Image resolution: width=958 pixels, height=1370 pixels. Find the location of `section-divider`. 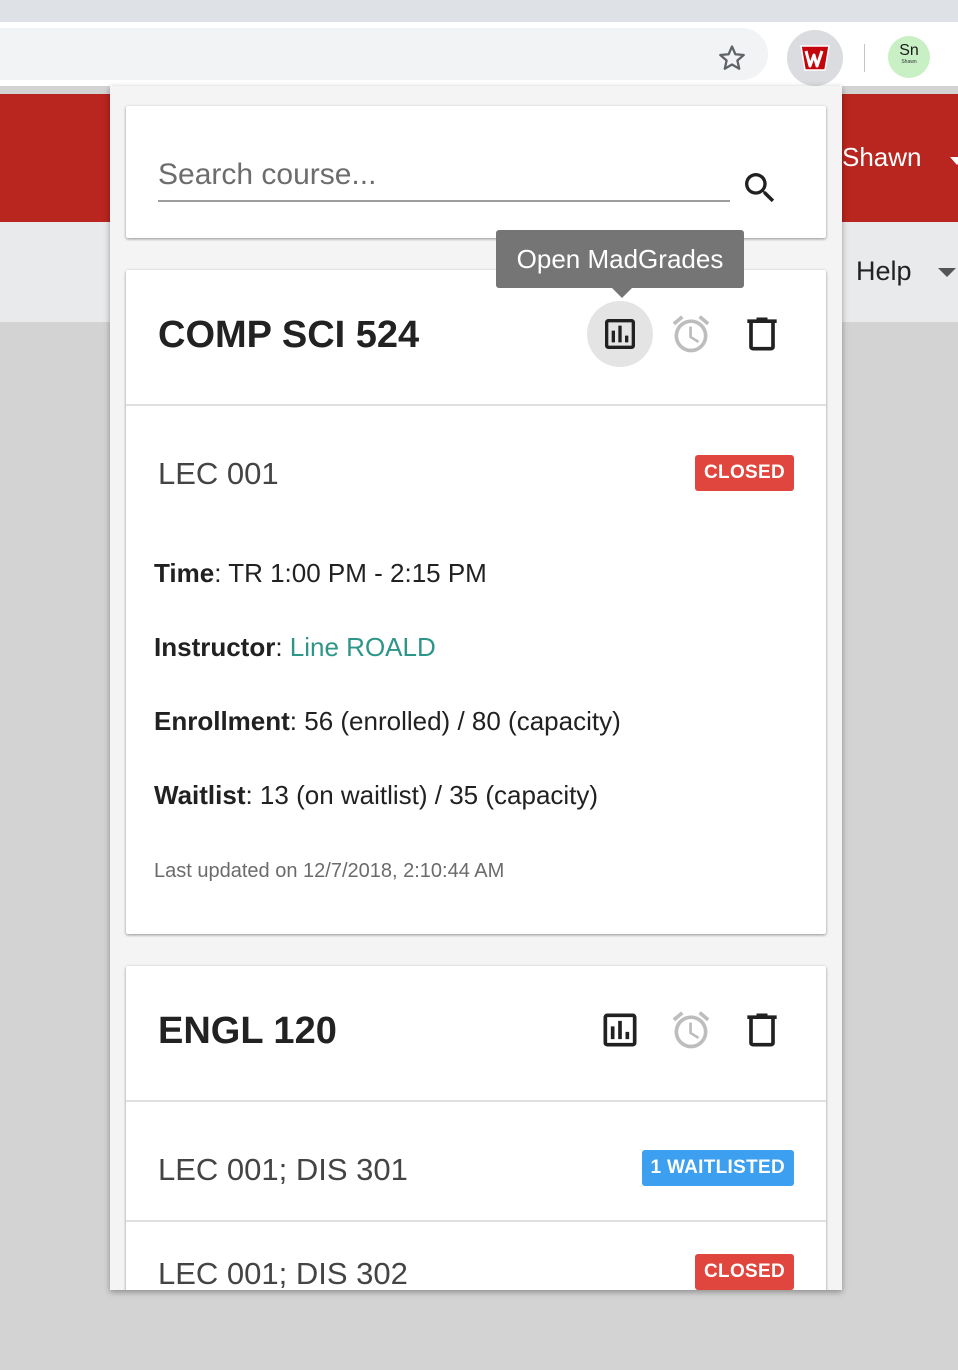

section-divider is located at coordinates (476, 1221).